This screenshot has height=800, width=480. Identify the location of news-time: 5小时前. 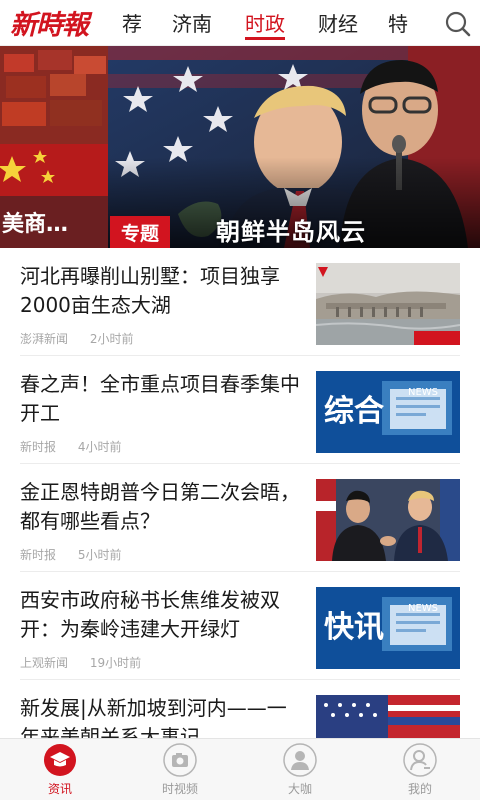
(99, 555).